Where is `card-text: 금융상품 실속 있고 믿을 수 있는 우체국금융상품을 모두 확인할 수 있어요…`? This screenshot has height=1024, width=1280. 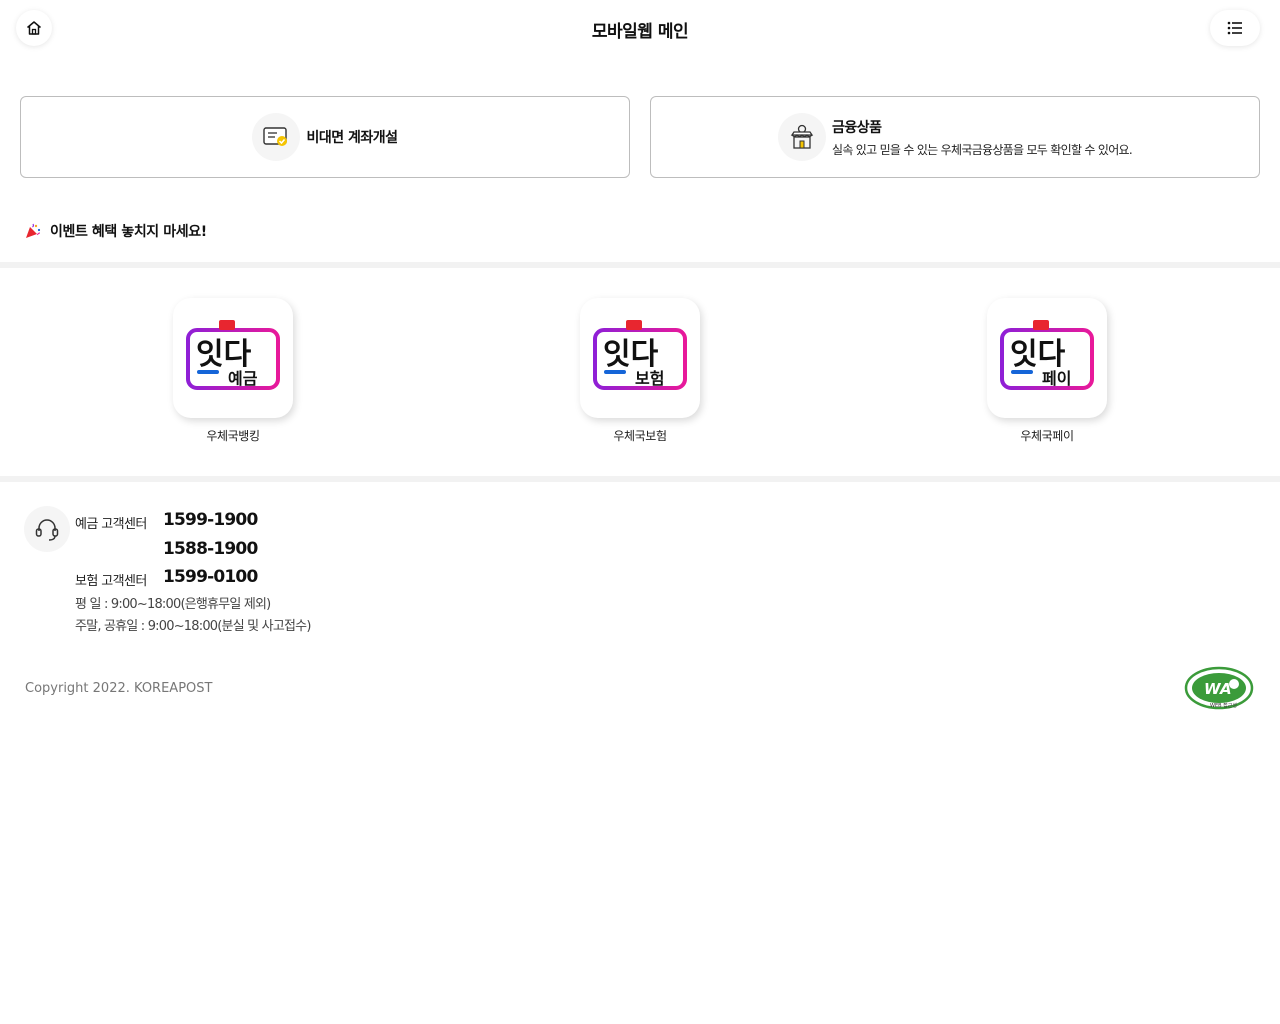 card-text: 금융상품 실속 있고 믿을 수 있는 우체국금융상품을 모두 확인할 수 있어요… is located at coordinates (982, 137).